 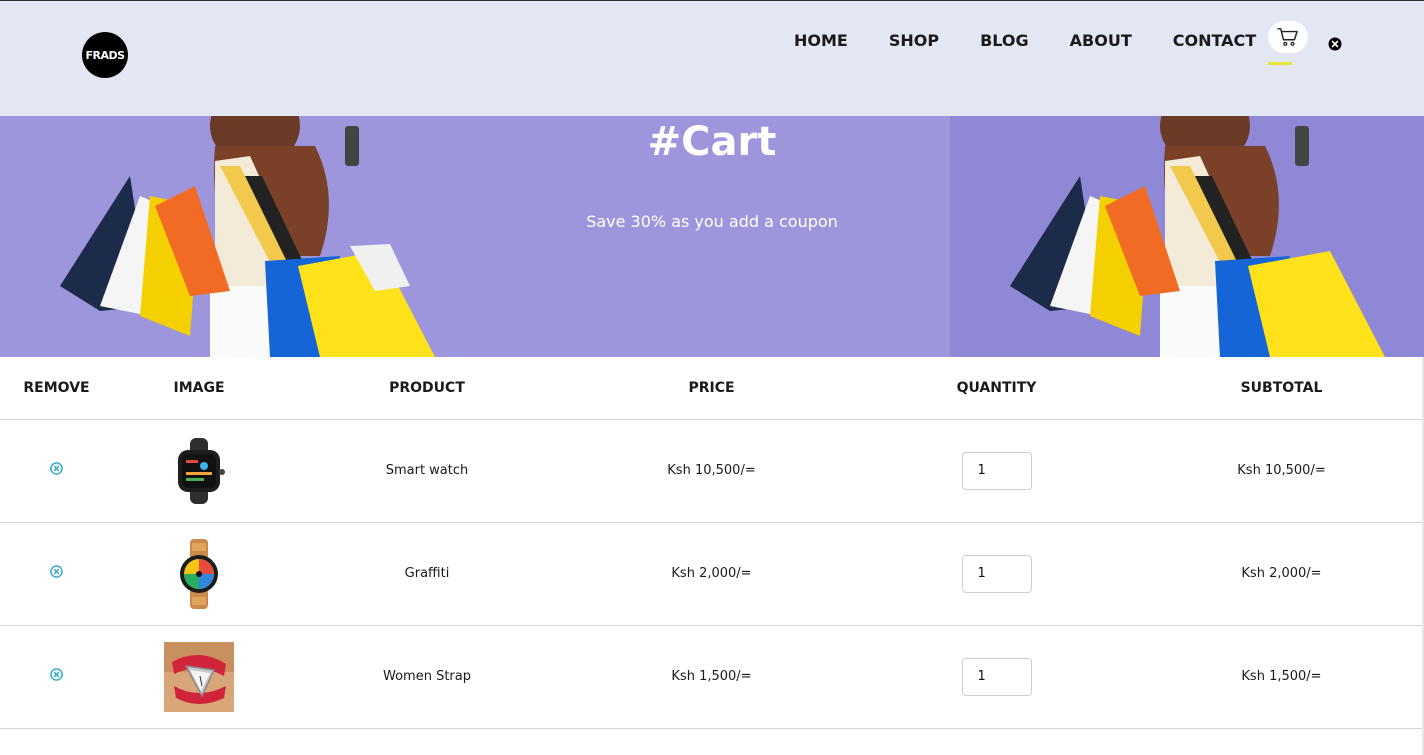 I want to click on logo-text: FRADS, so click(x=105, y=55).